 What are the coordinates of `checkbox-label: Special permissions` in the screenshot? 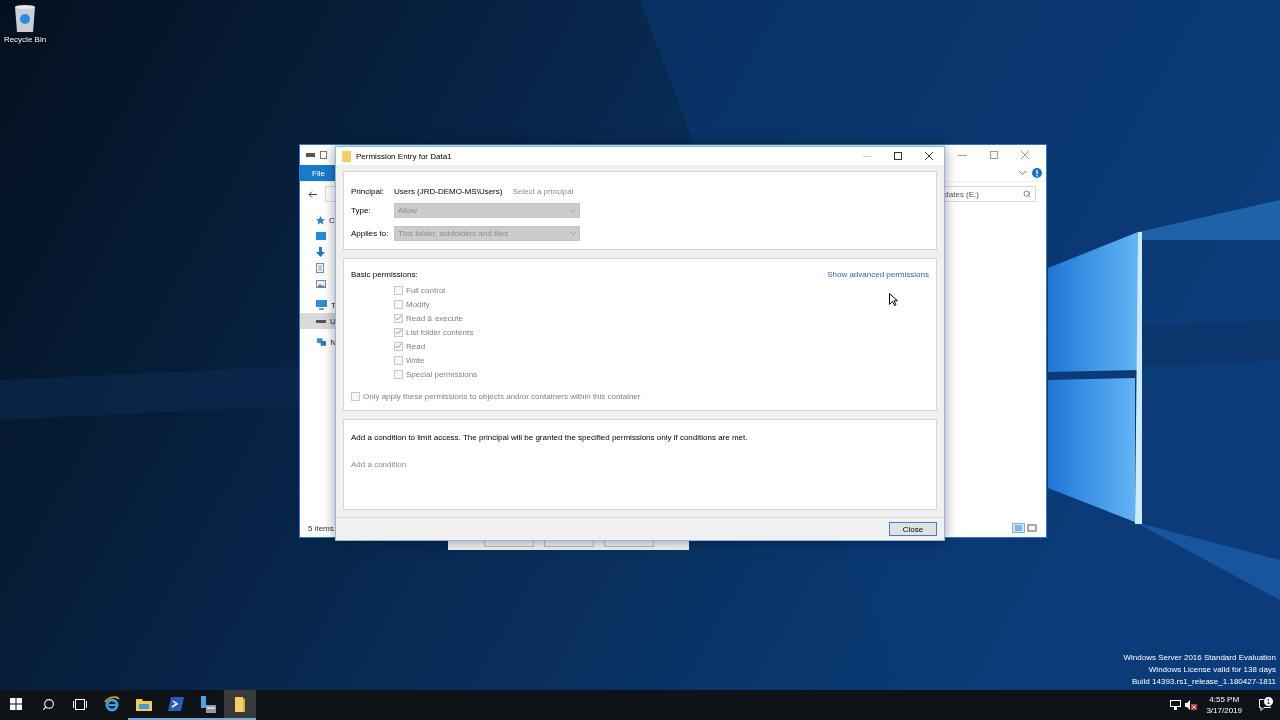 It's located at (442, 374).